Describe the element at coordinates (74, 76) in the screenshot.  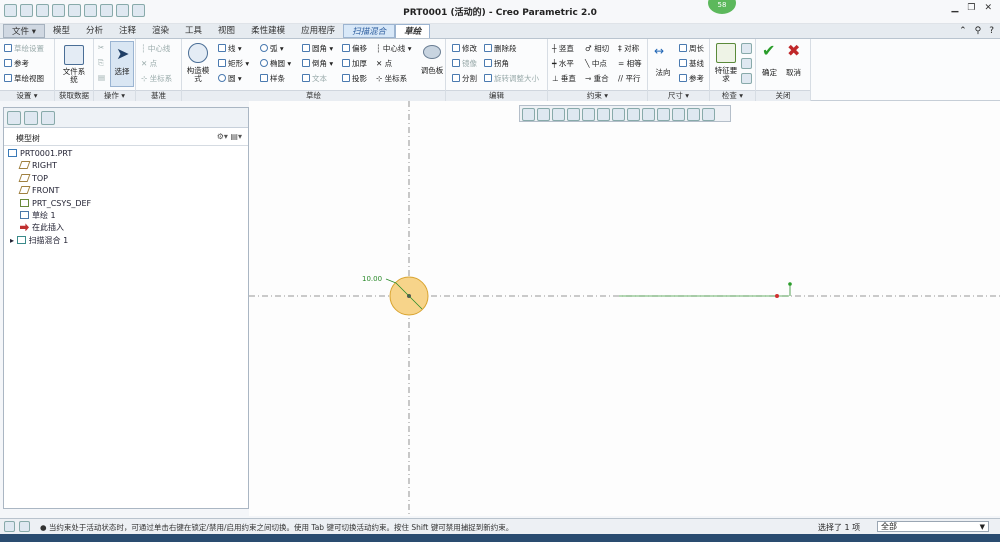
I see `file-system-label: 文件系统` at that location.